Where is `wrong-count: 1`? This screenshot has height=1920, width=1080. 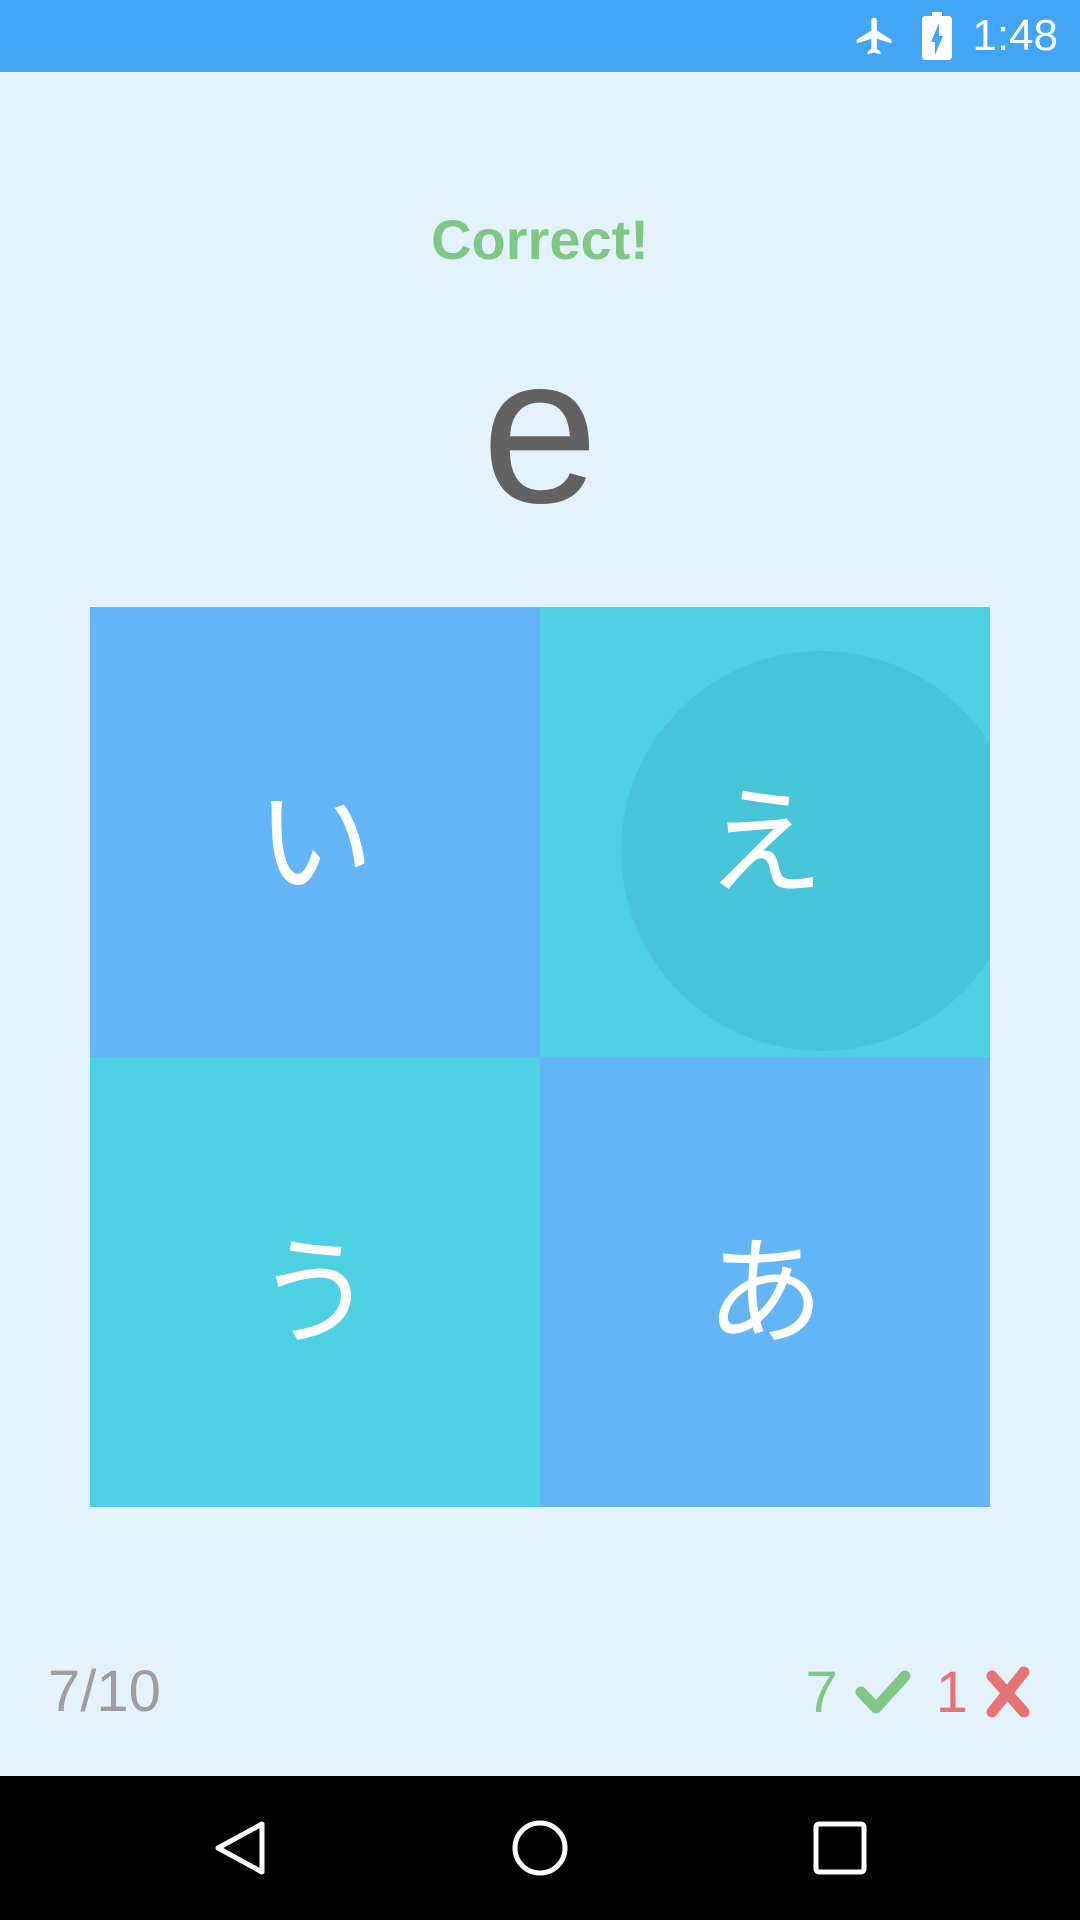
wrong-count: 1 is located at coordinates (951, 1692).